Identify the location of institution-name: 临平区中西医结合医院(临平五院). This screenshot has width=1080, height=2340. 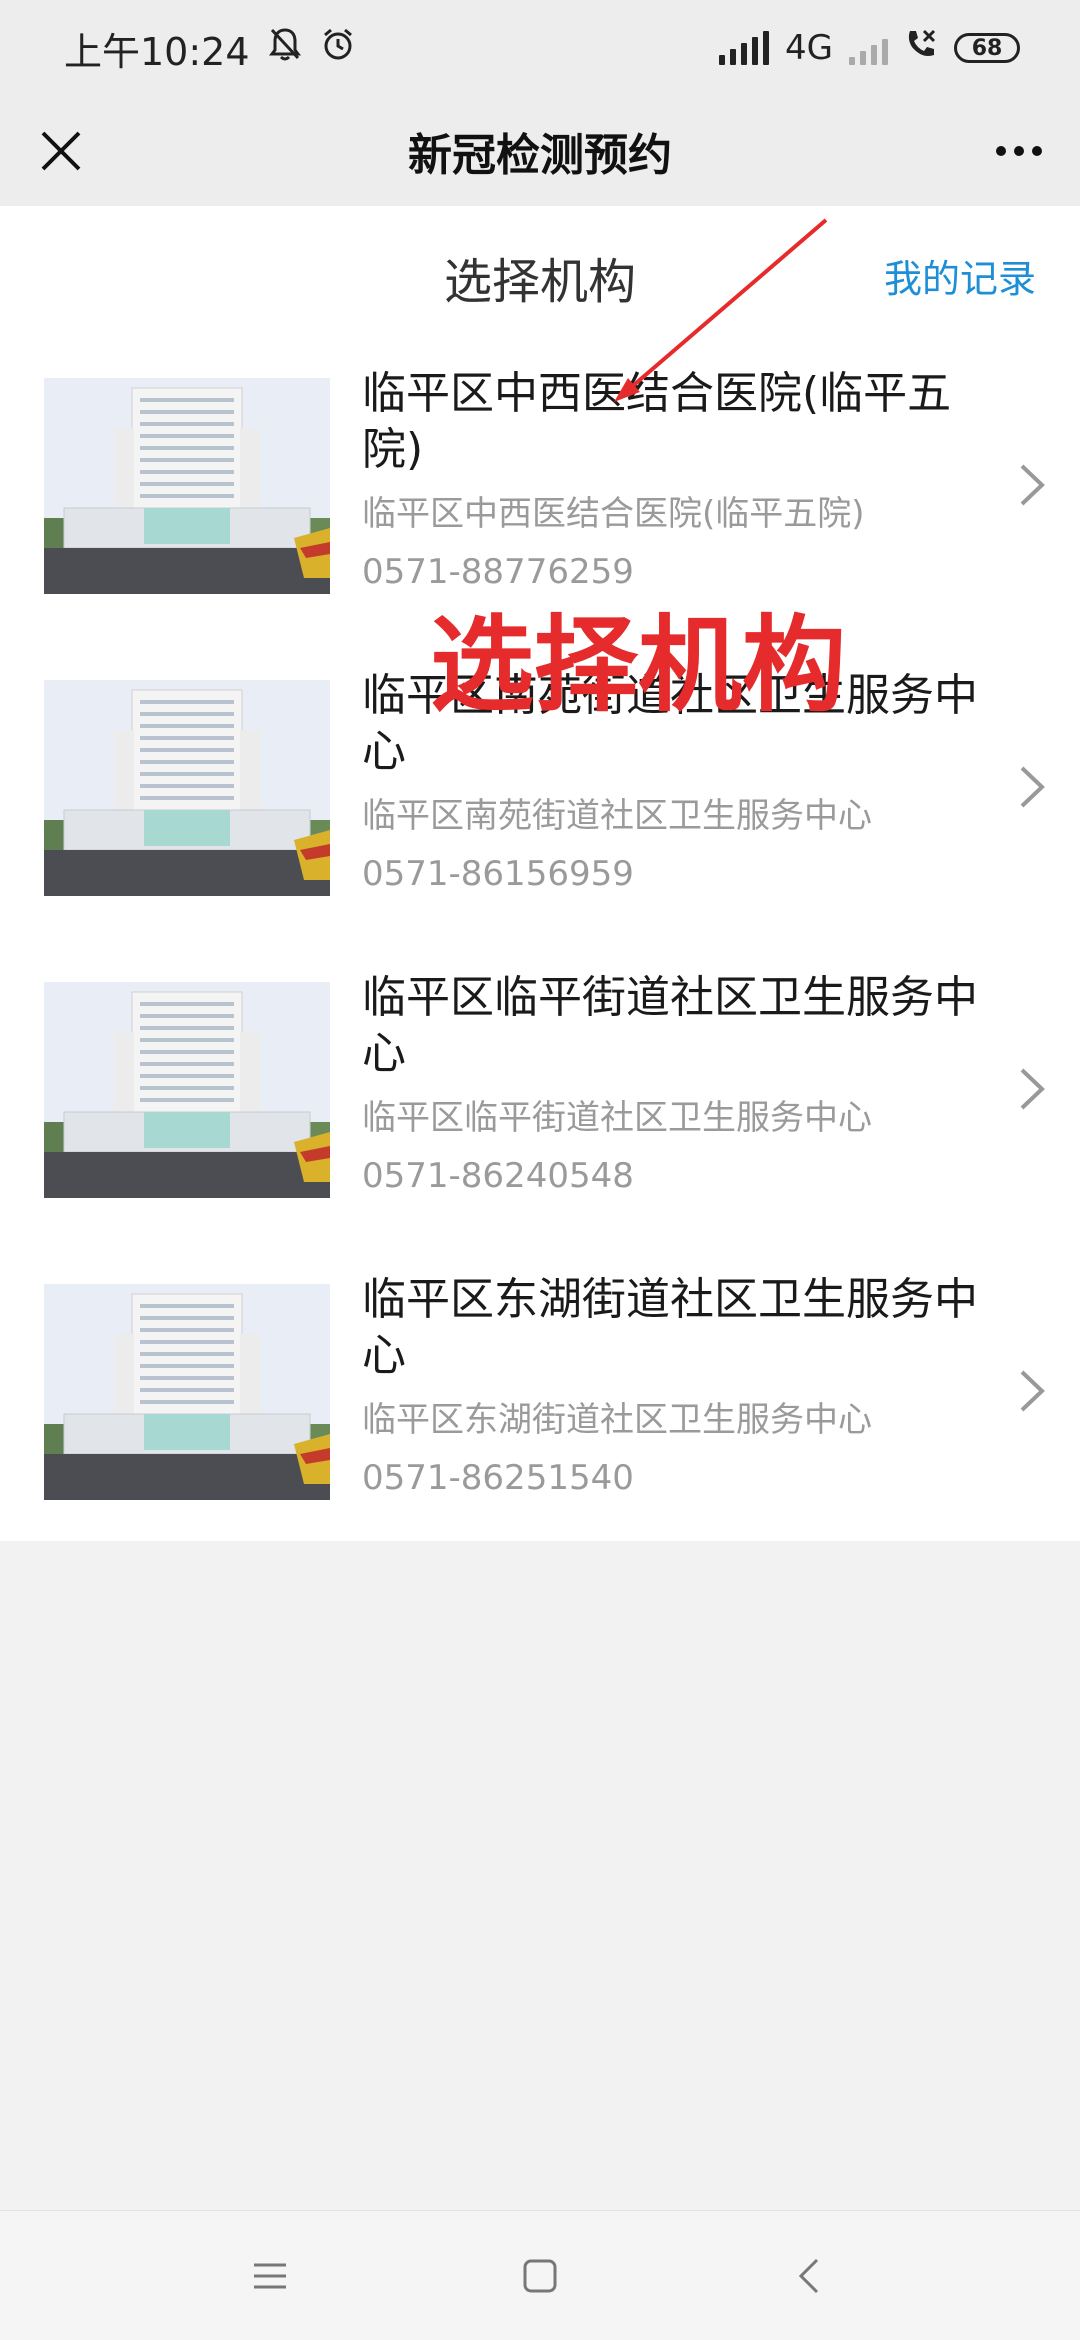
(657, 421).